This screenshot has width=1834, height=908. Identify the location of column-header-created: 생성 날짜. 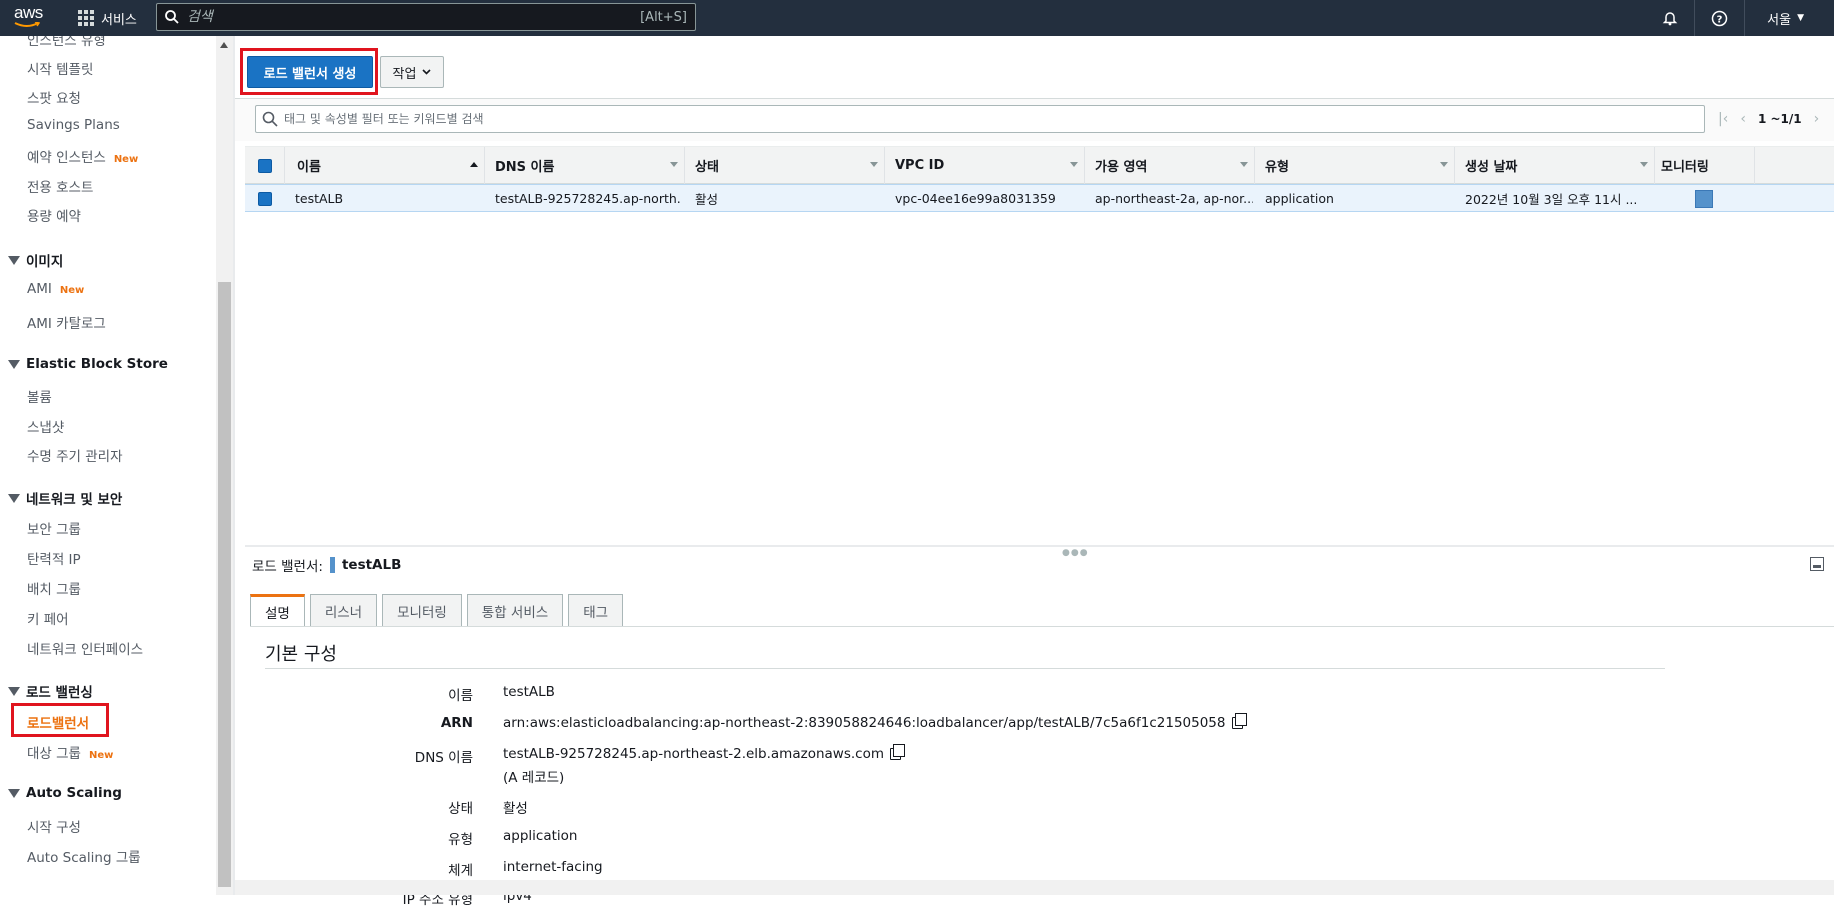
(1555, 165).